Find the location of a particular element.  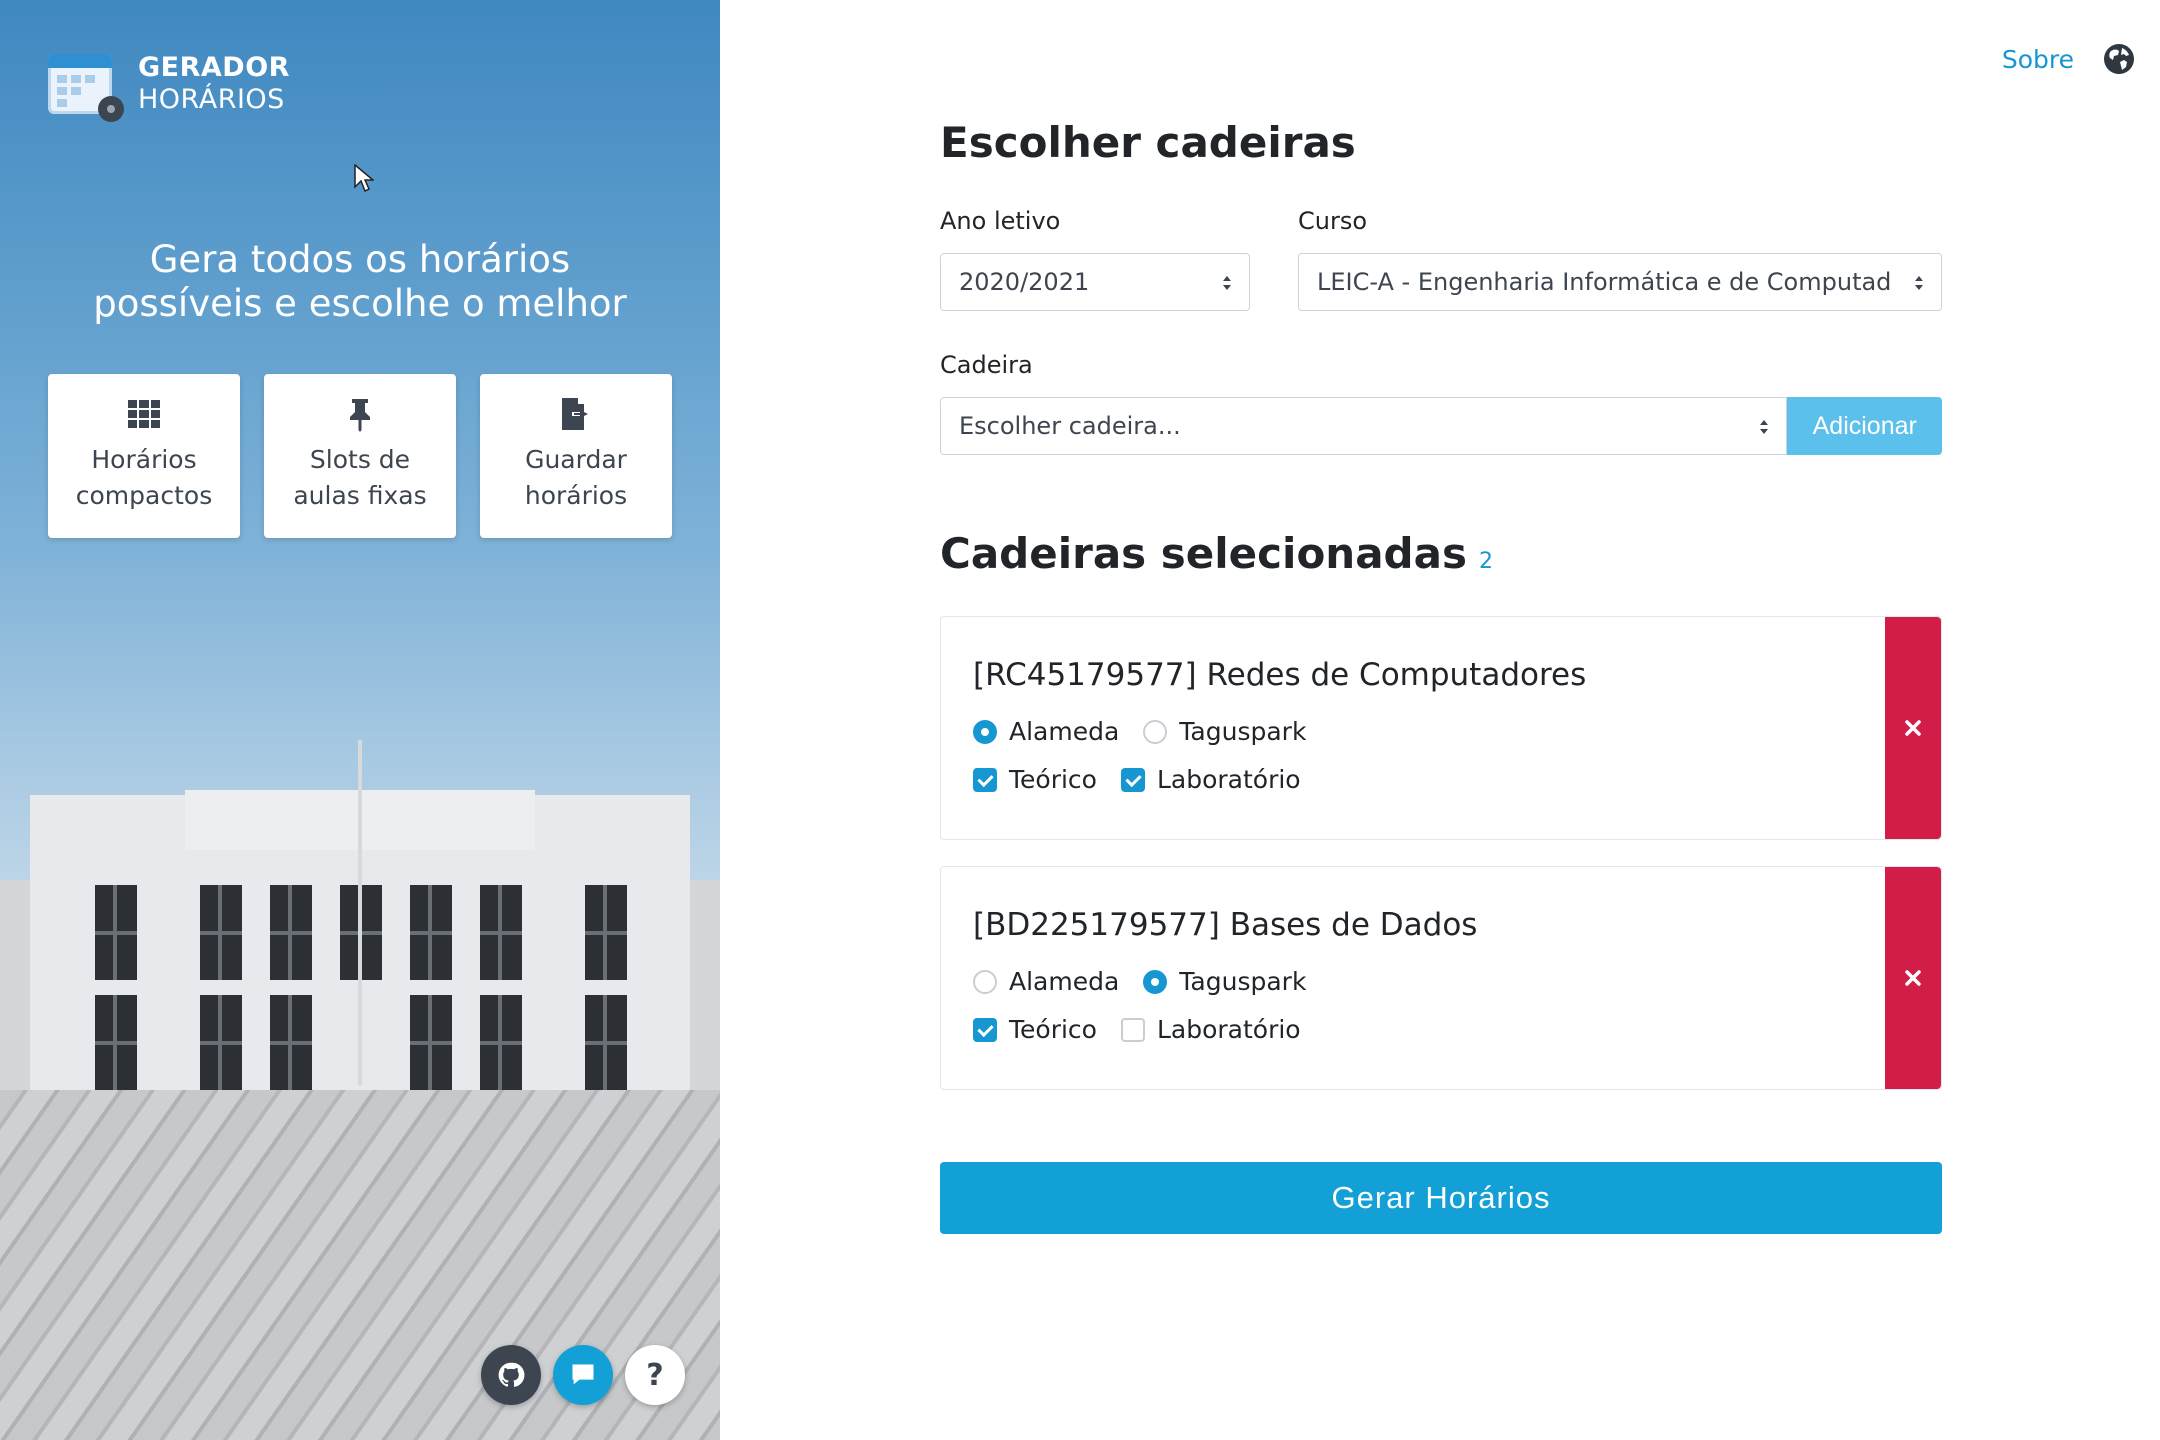

tagline-line-2: possíveis e escolhe o melhor is located at coordinates (360, 303).